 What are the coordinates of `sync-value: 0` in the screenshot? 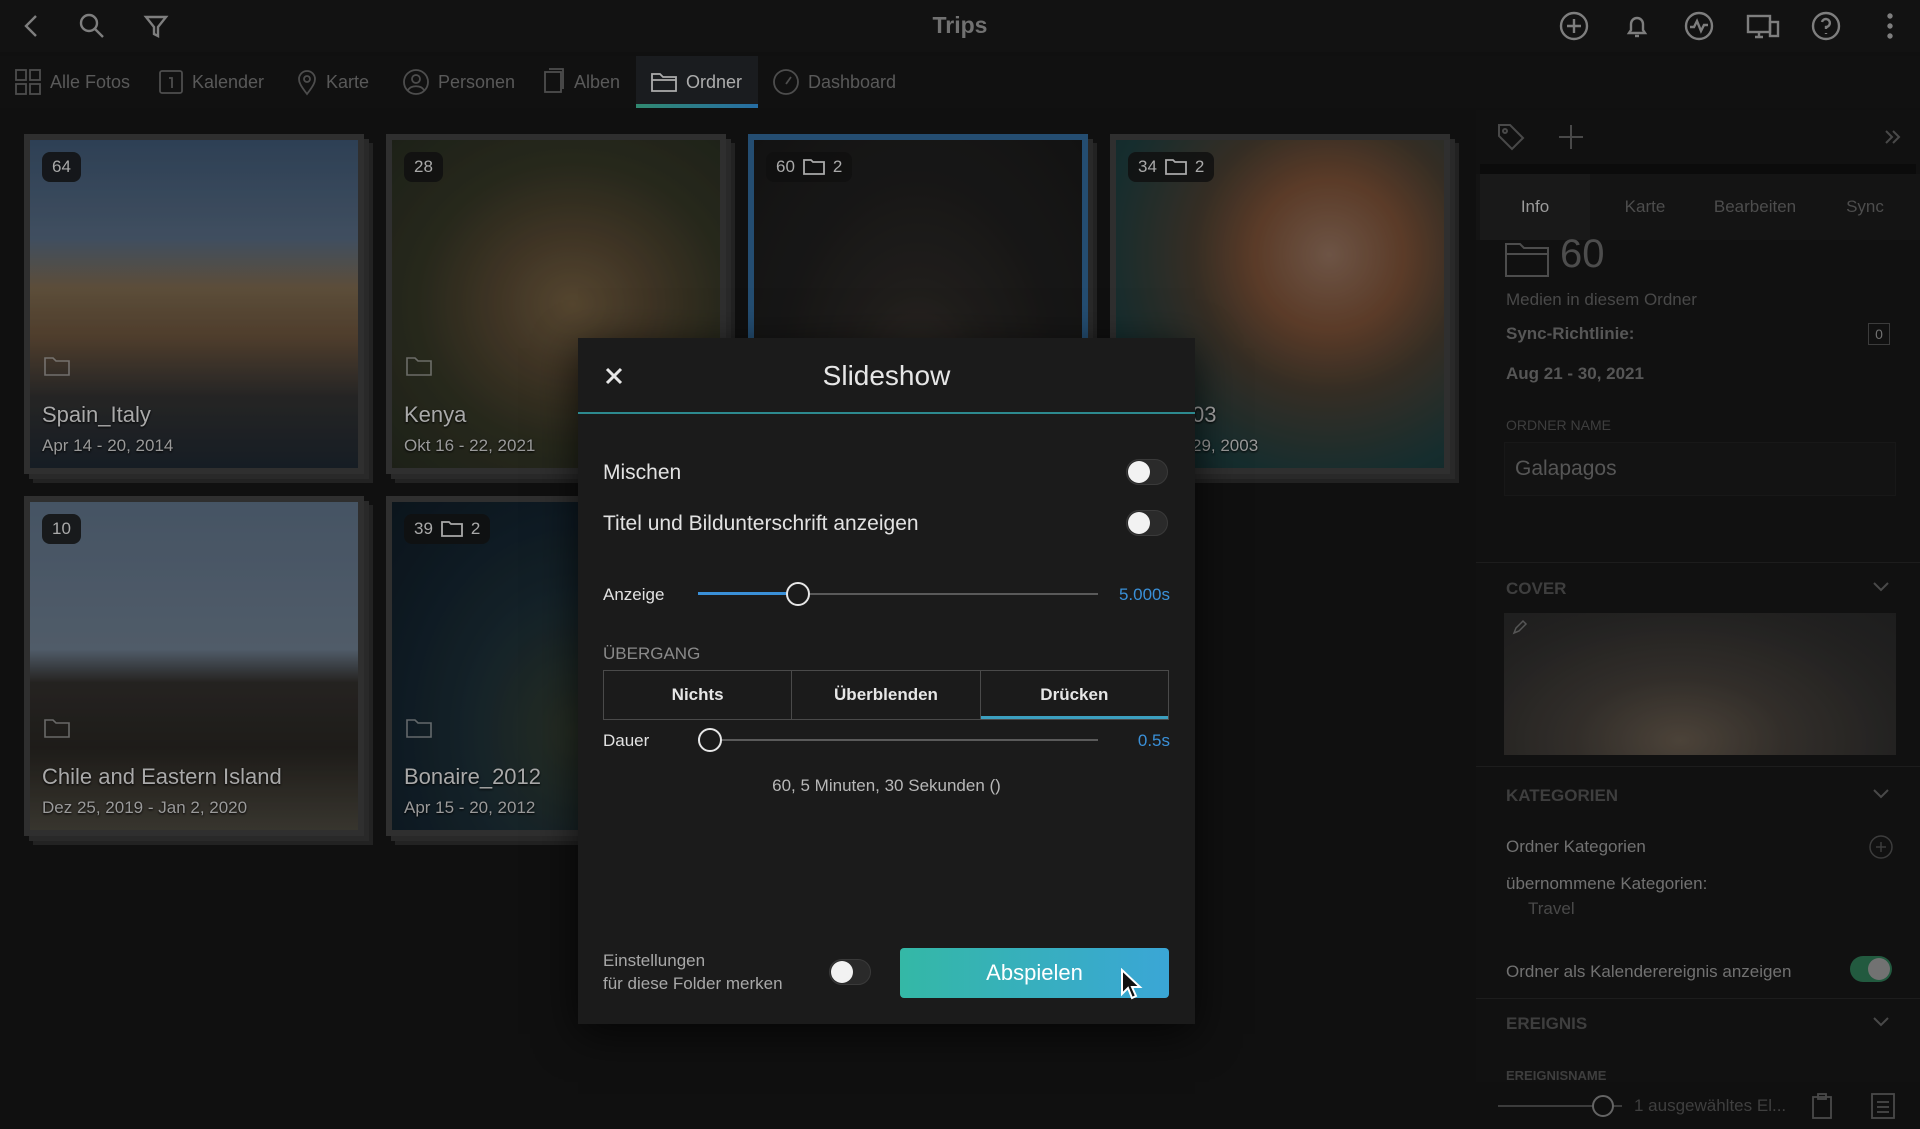 It's located at (1879, 334).